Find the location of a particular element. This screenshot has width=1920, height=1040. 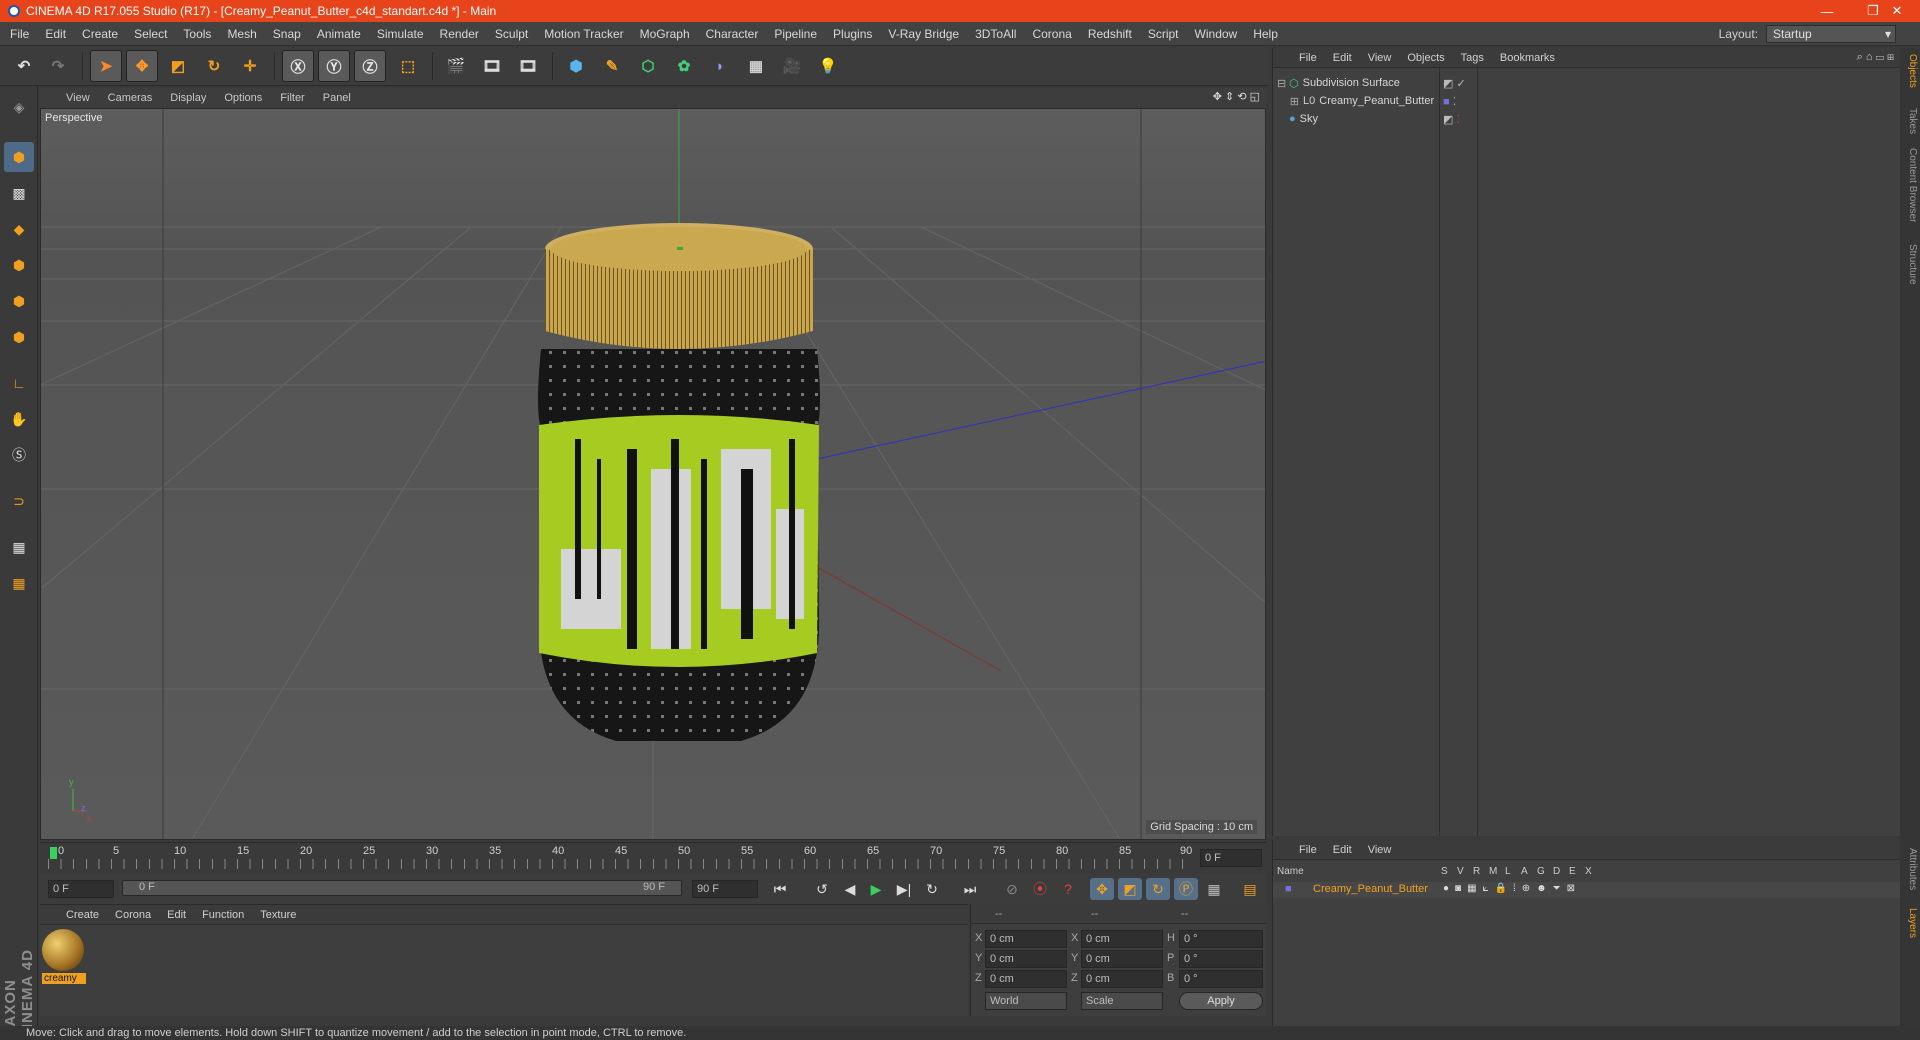

key-pla-icon: ▦ is located at coordinates (1214, 889).